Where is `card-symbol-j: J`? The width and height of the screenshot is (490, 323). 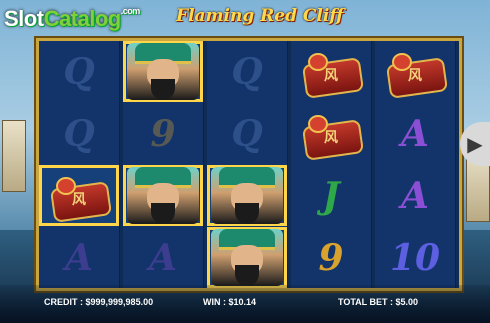
card-symbol-j: J is located at coordinates (331, 195).